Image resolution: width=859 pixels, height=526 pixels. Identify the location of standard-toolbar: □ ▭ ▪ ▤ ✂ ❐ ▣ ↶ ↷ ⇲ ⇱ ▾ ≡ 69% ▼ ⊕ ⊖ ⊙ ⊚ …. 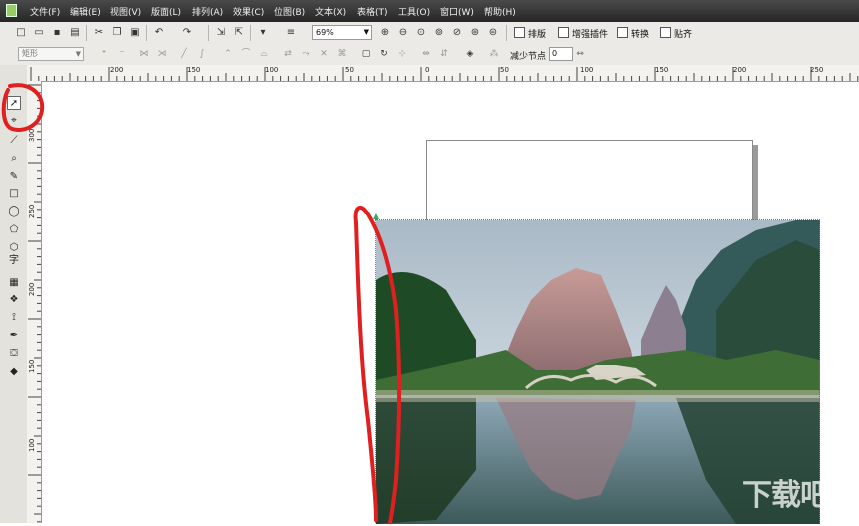
(429, 33).